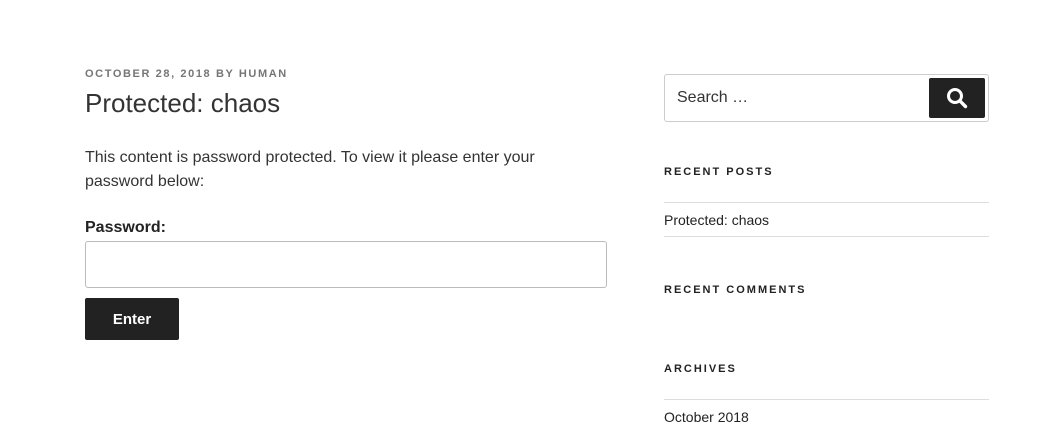 This screenshot has width=1055, height=433. I want to click on search-input, so click(795, 98).